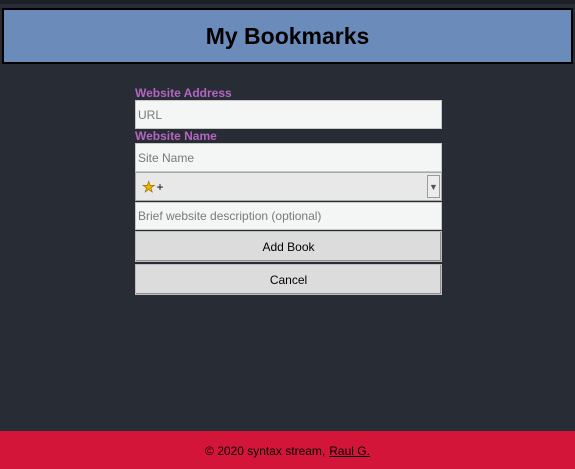 The width and height of the screenshot is (575, 469). What do you see at coordinates (149, 187) in the screenshot?
I see `star-icon: ★` at bounding box center [149, 187].